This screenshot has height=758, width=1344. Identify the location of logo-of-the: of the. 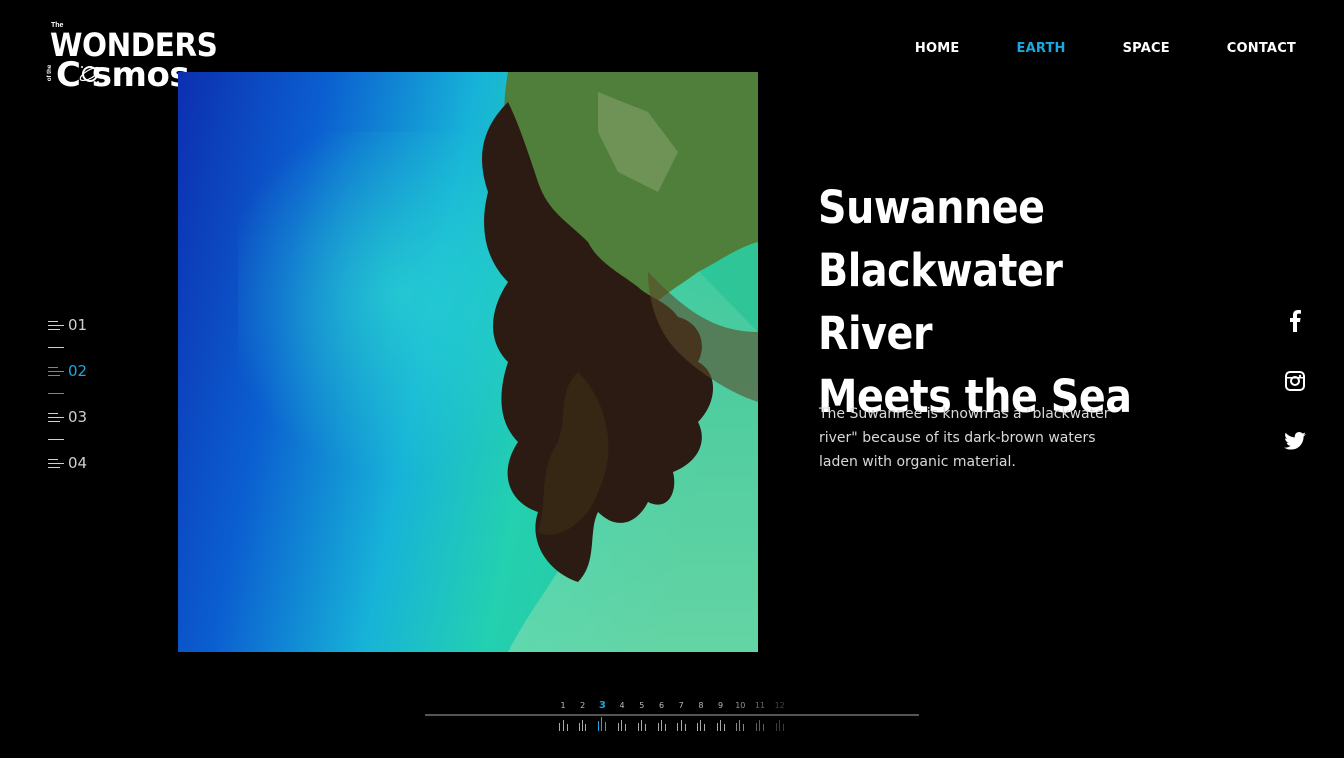
(50, 73).